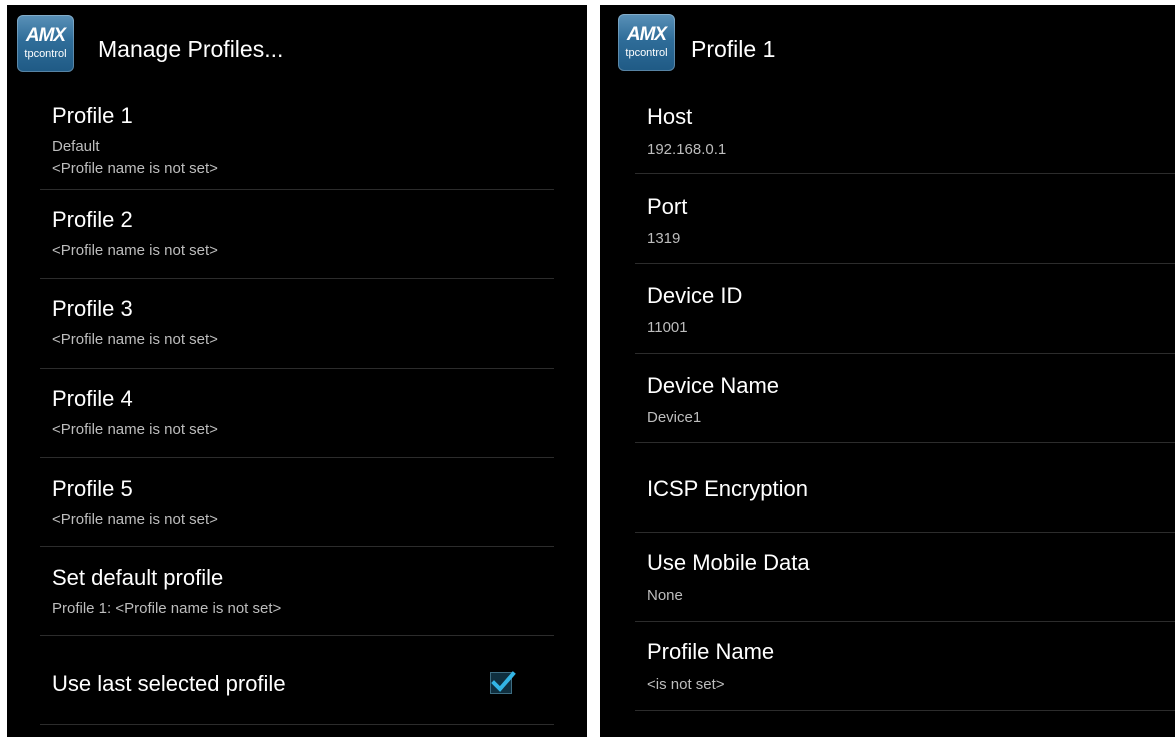  What do you see at coordinates (665, 595) in the screenshot?
I see `item-subtitle: None` at bounding box center [665, 595].